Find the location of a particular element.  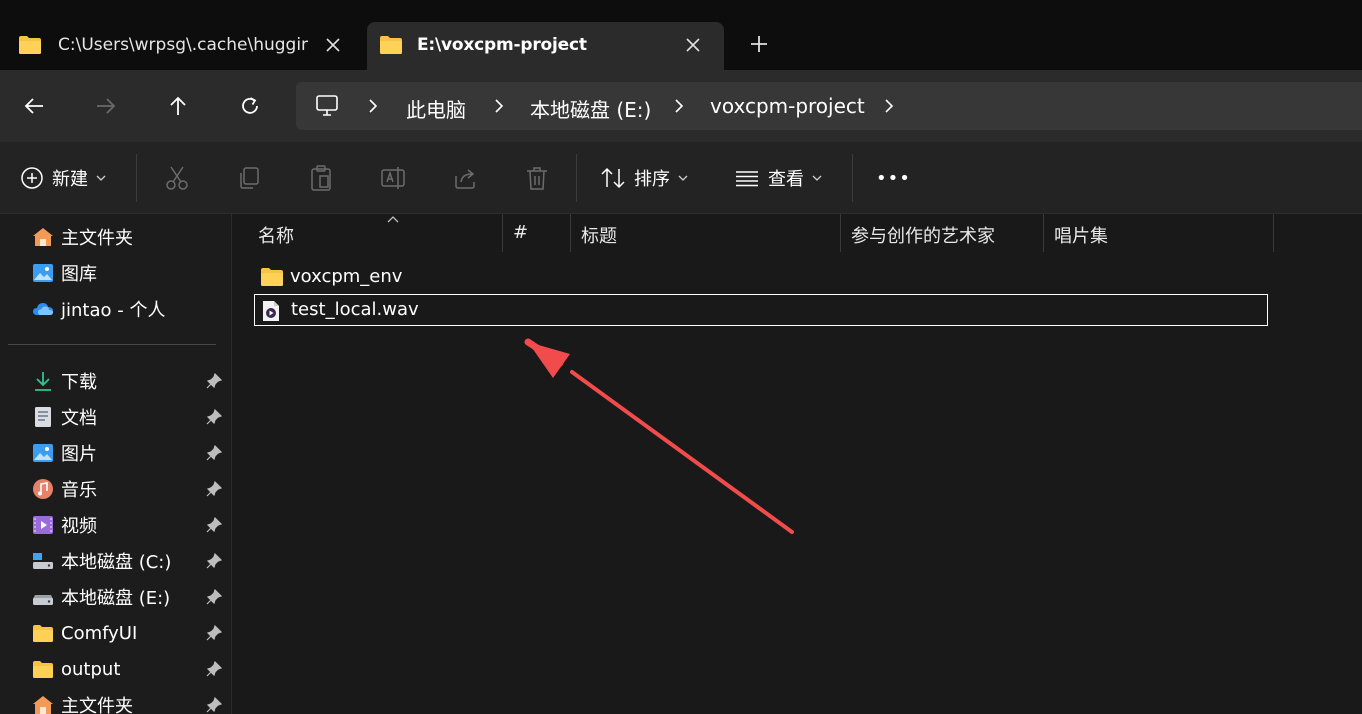

audio-file-icon is located at coordinates (271, 311).